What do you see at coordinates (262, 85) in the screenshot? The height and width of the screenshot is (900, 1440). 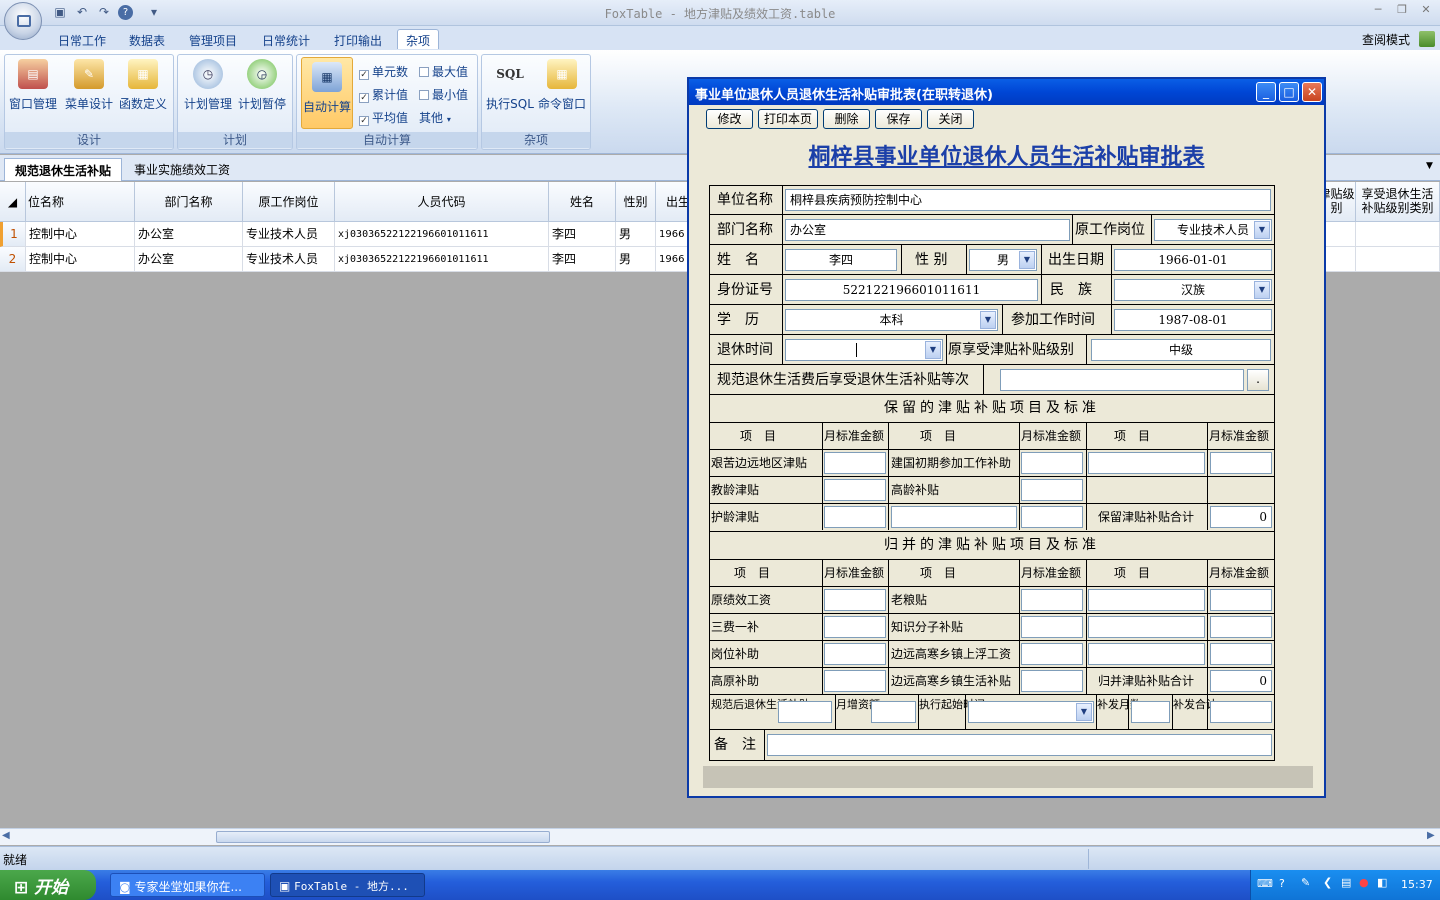 I see `plan-pause-button: ◶ 计划暂停` at bounding box center [262, 85].